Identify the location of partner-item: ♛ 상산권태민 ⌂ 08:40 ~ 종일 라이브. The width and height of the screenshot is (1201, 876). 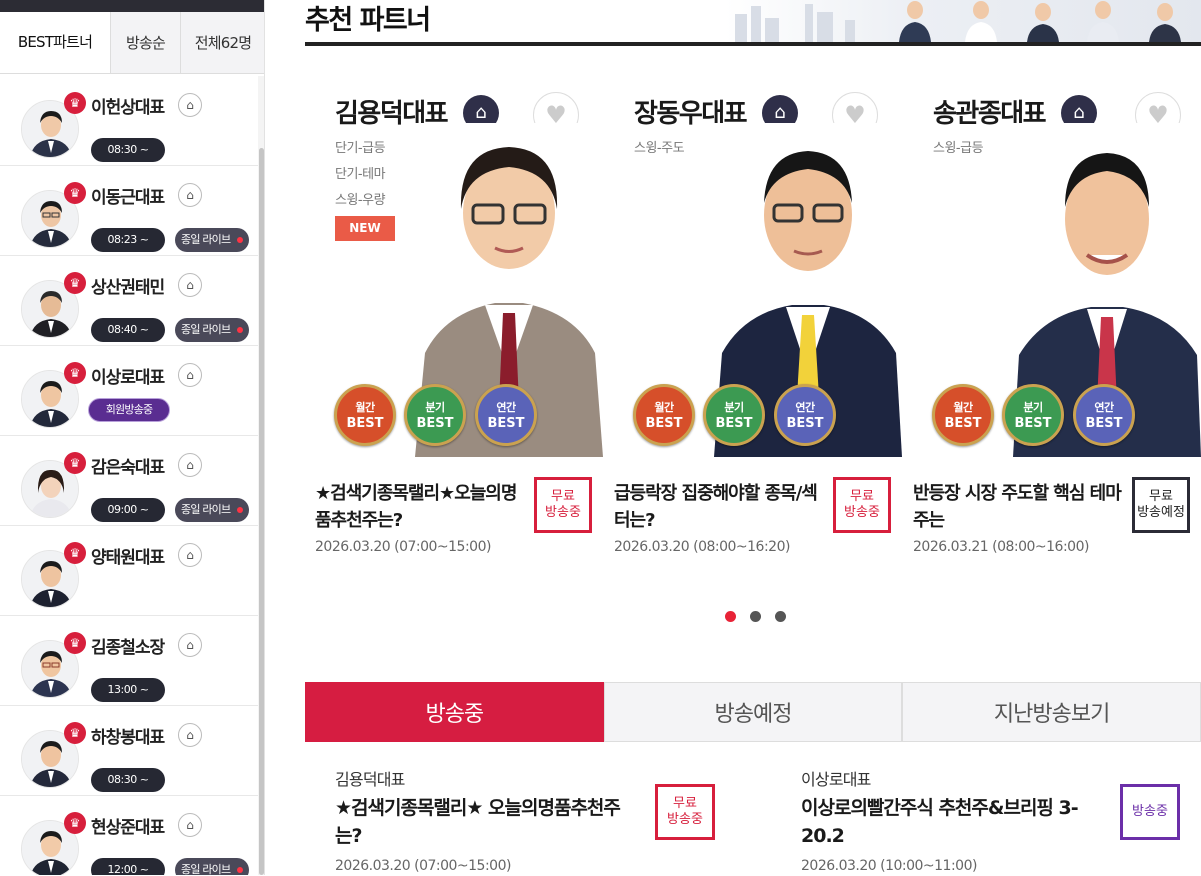
(129, 301).